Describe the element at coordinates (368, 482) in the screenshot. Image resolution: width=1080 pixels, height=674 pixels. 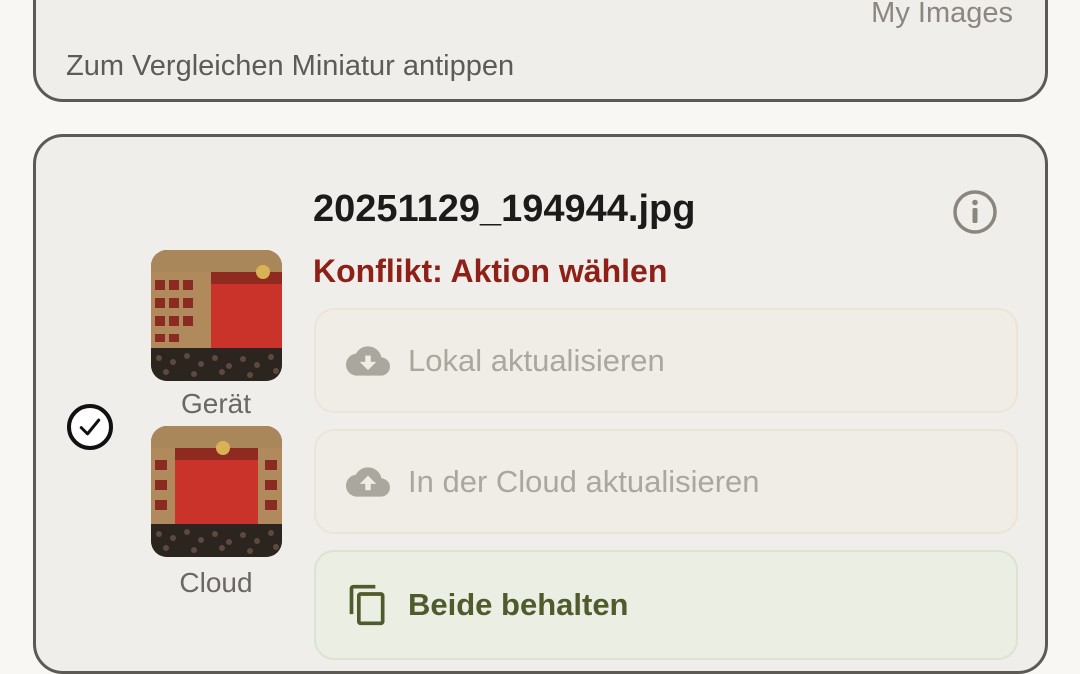
I see `cloud-upload-icon` at that location.